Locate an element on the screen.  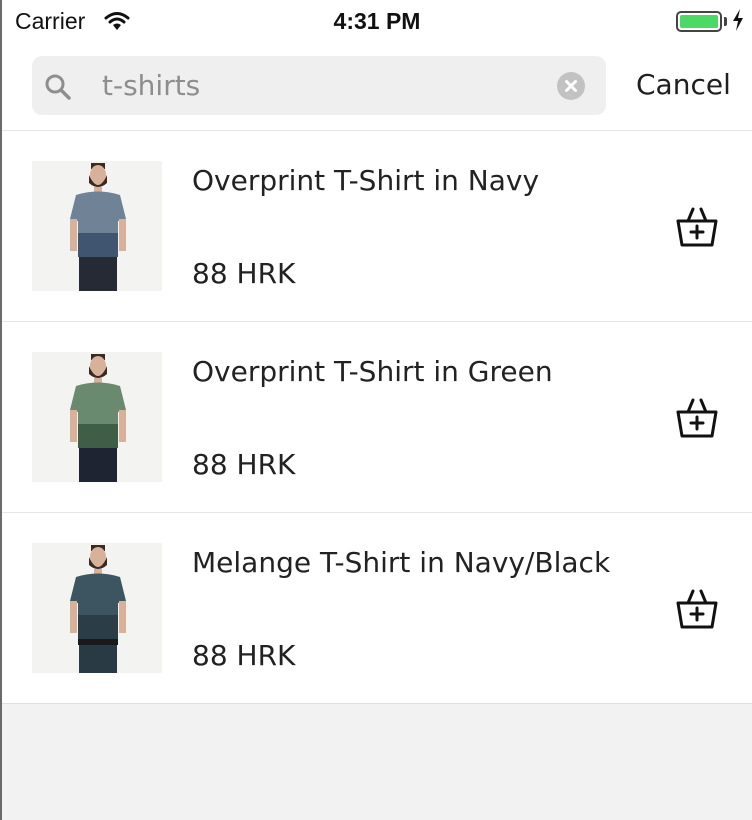
status-bar: Carrier 4:31 PM is located at coordinates (377, 22).